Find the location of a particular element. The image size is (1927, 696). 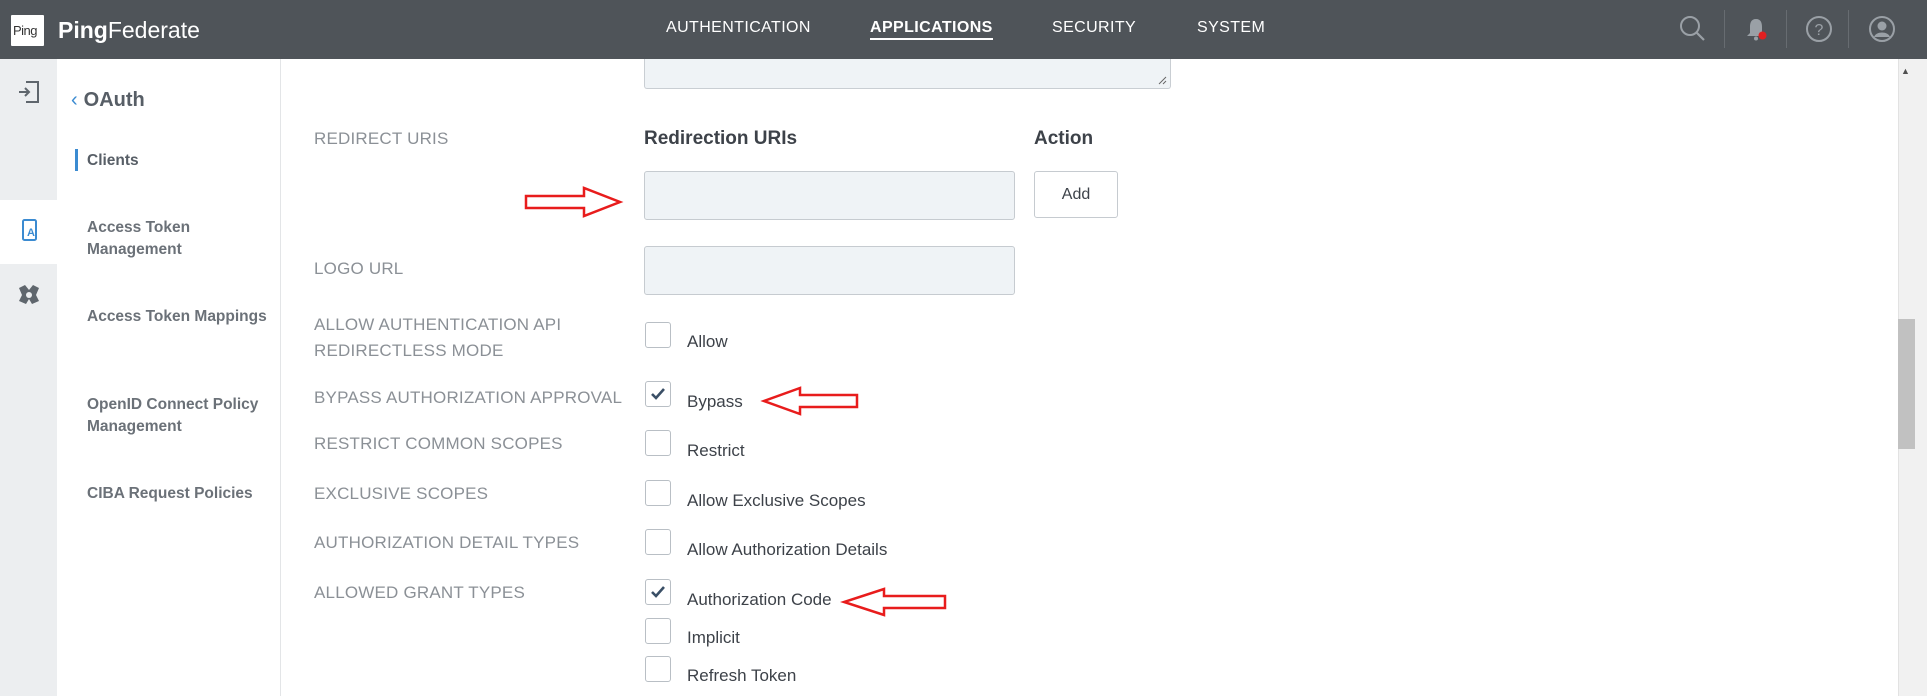

scrollbar-thumb is located at coordinates (1906, 384).